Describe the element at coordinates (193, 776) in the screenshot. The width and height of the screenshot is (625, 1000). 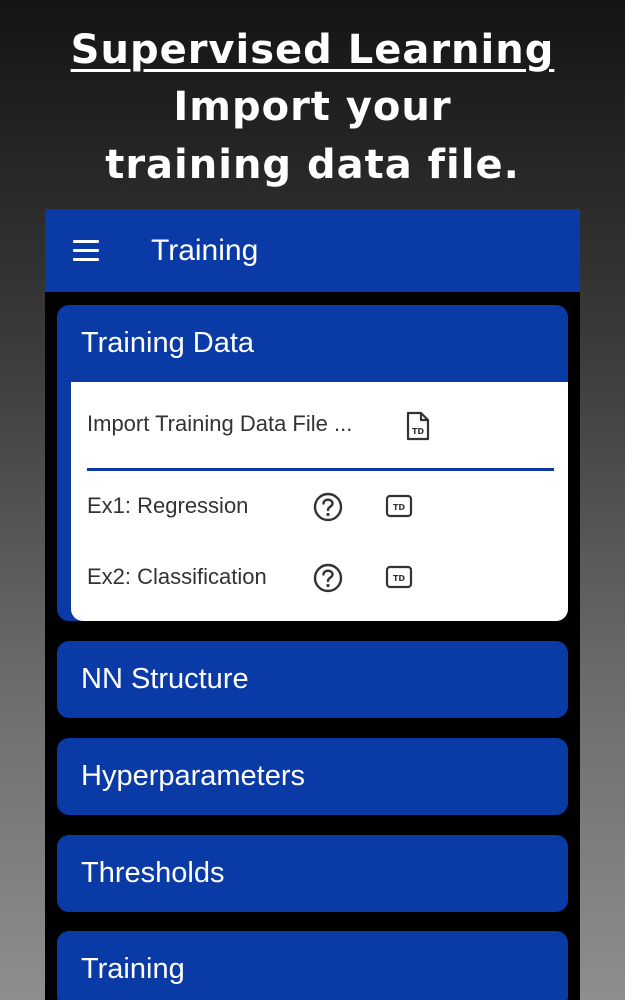
I see `section-title-hyperparameters: Hyperparameters` at that location.